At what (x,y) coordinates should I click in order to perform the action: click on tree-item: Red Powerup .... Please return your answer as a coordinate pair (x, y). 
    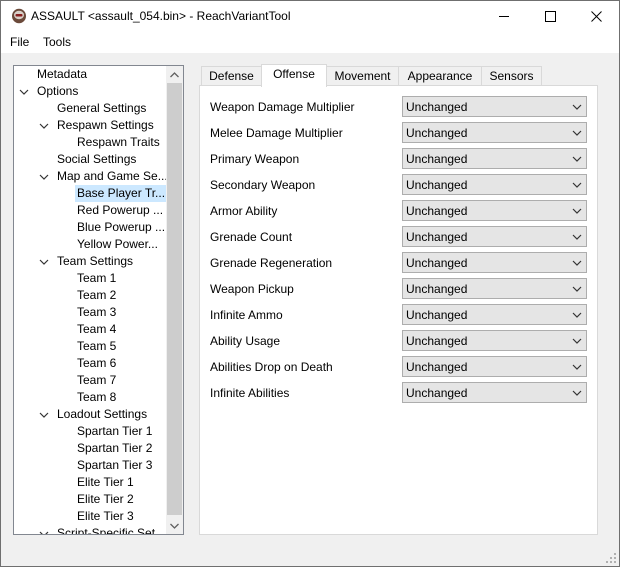
    Looking at the image, I should click on (120, 210).